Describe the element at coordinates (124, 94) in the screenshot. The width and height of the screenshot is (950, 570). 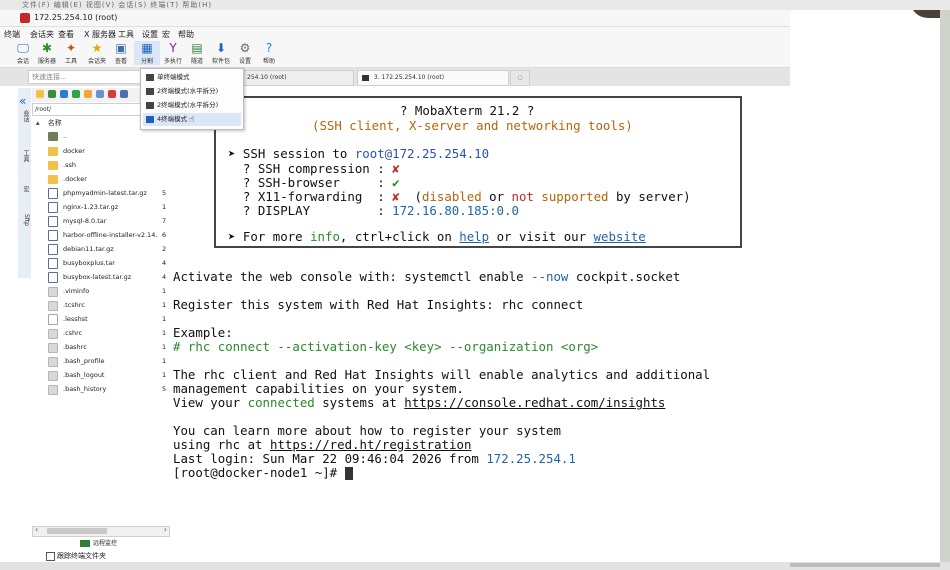
I see `more-icon` at that location.